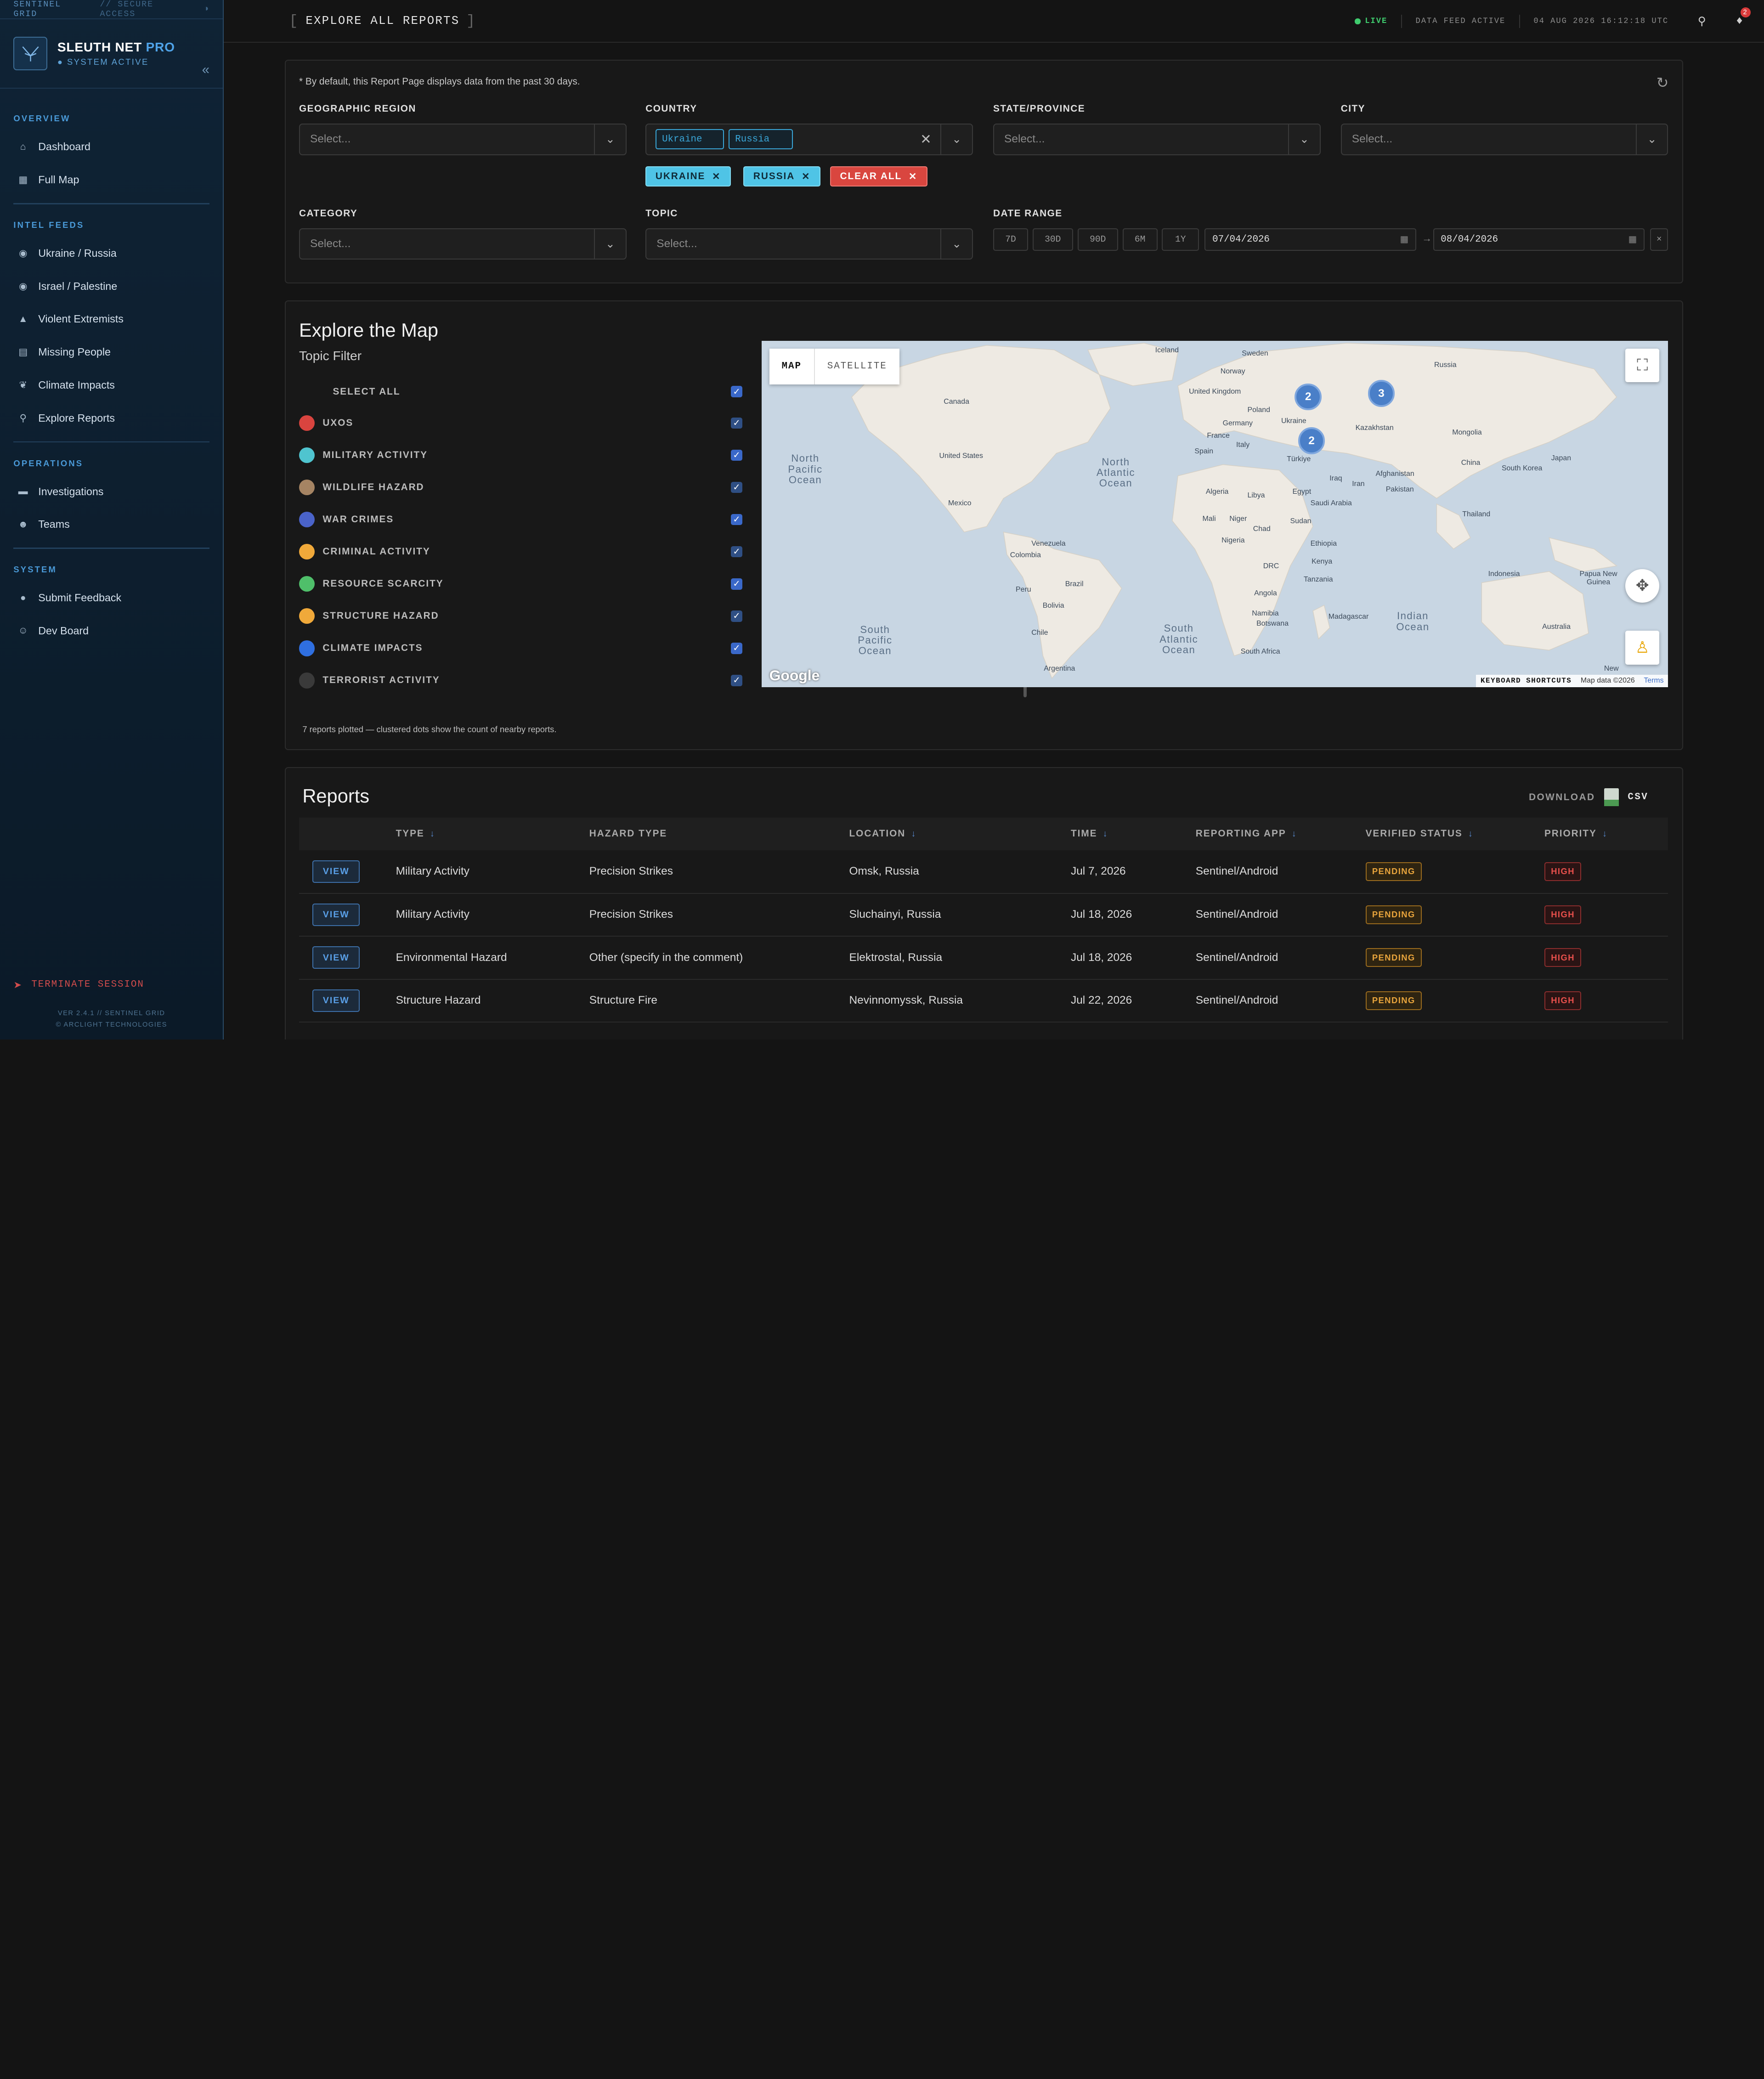  What do you see at coordinates (521, 423) in the screenshot?
I see `topic-filter-item: UXOS ✓` at bounding box center [521, 423].